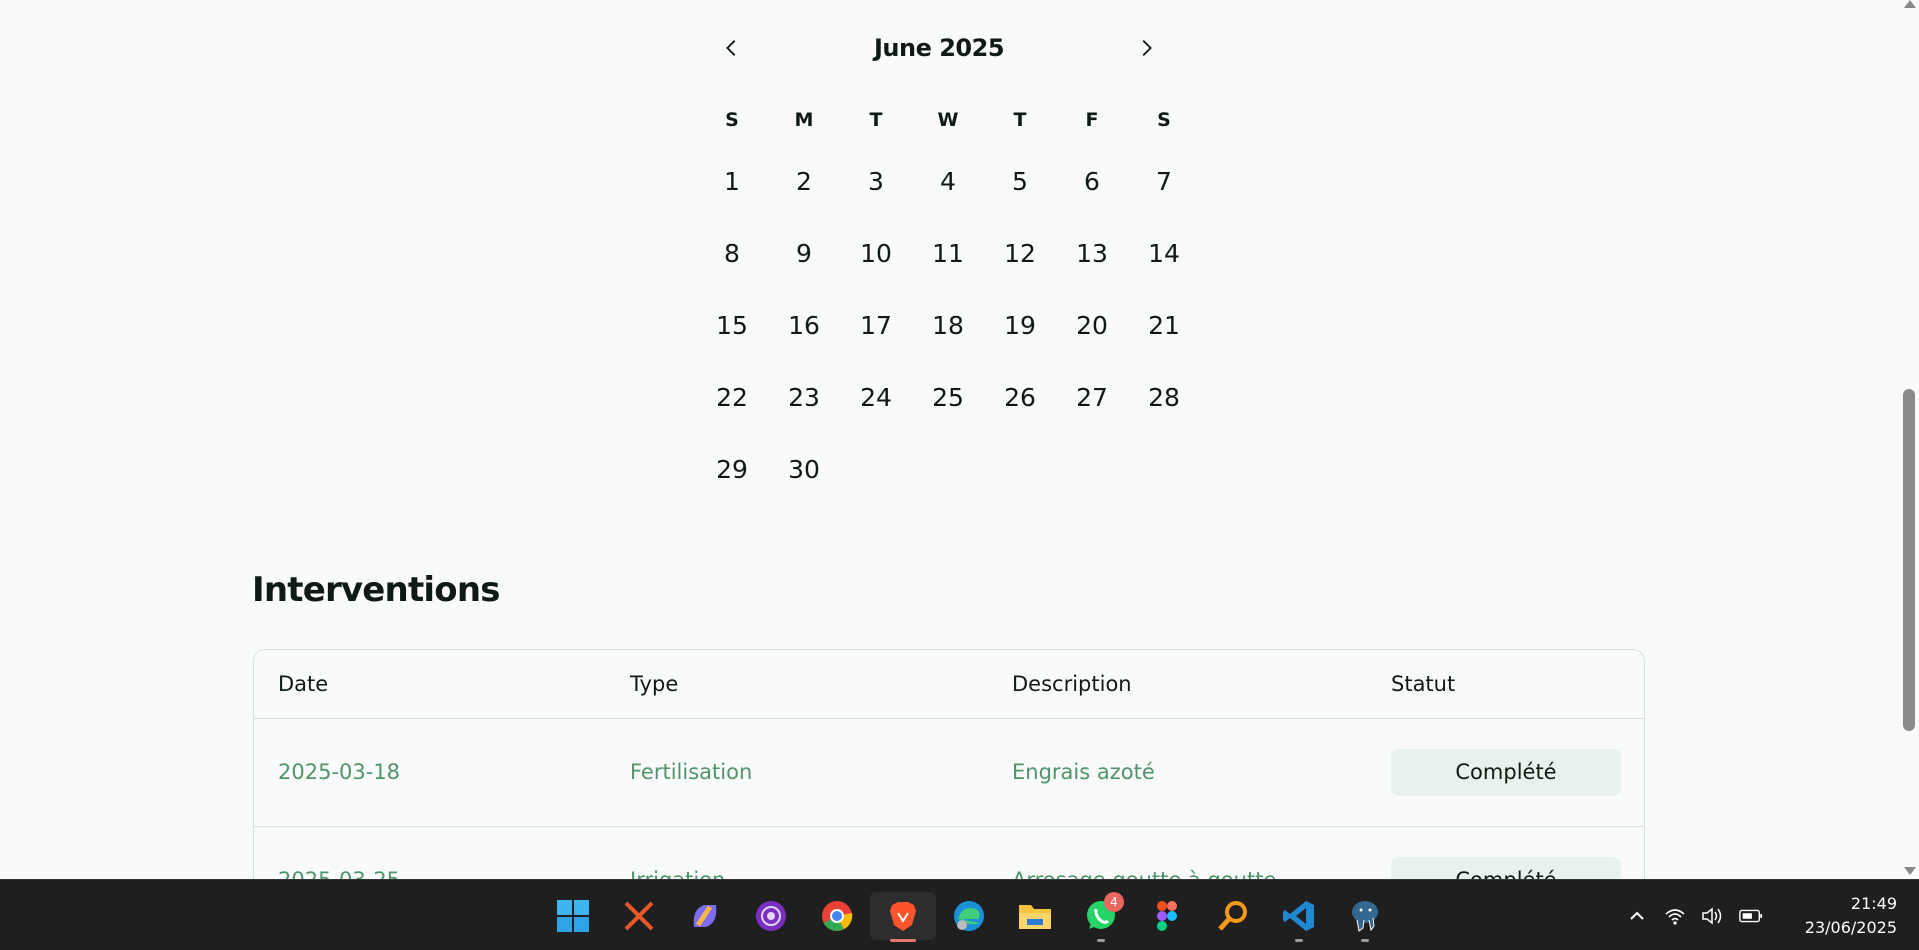 Image resolution: width=1919 pixels, height=950 pixels. Describe the element at coordinates (1092, 120) in the screenshot. I see `weekday-label: F` at that location.